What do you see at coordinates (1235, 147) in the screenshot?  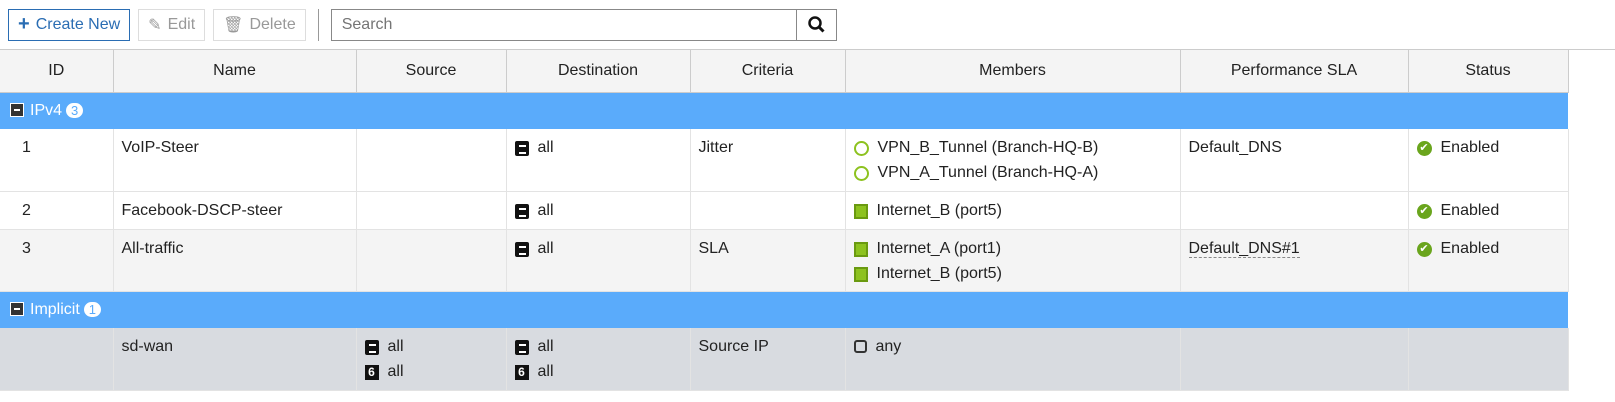 I see `performance-sla: Default_DNS` at bounding box center [1235, 147].